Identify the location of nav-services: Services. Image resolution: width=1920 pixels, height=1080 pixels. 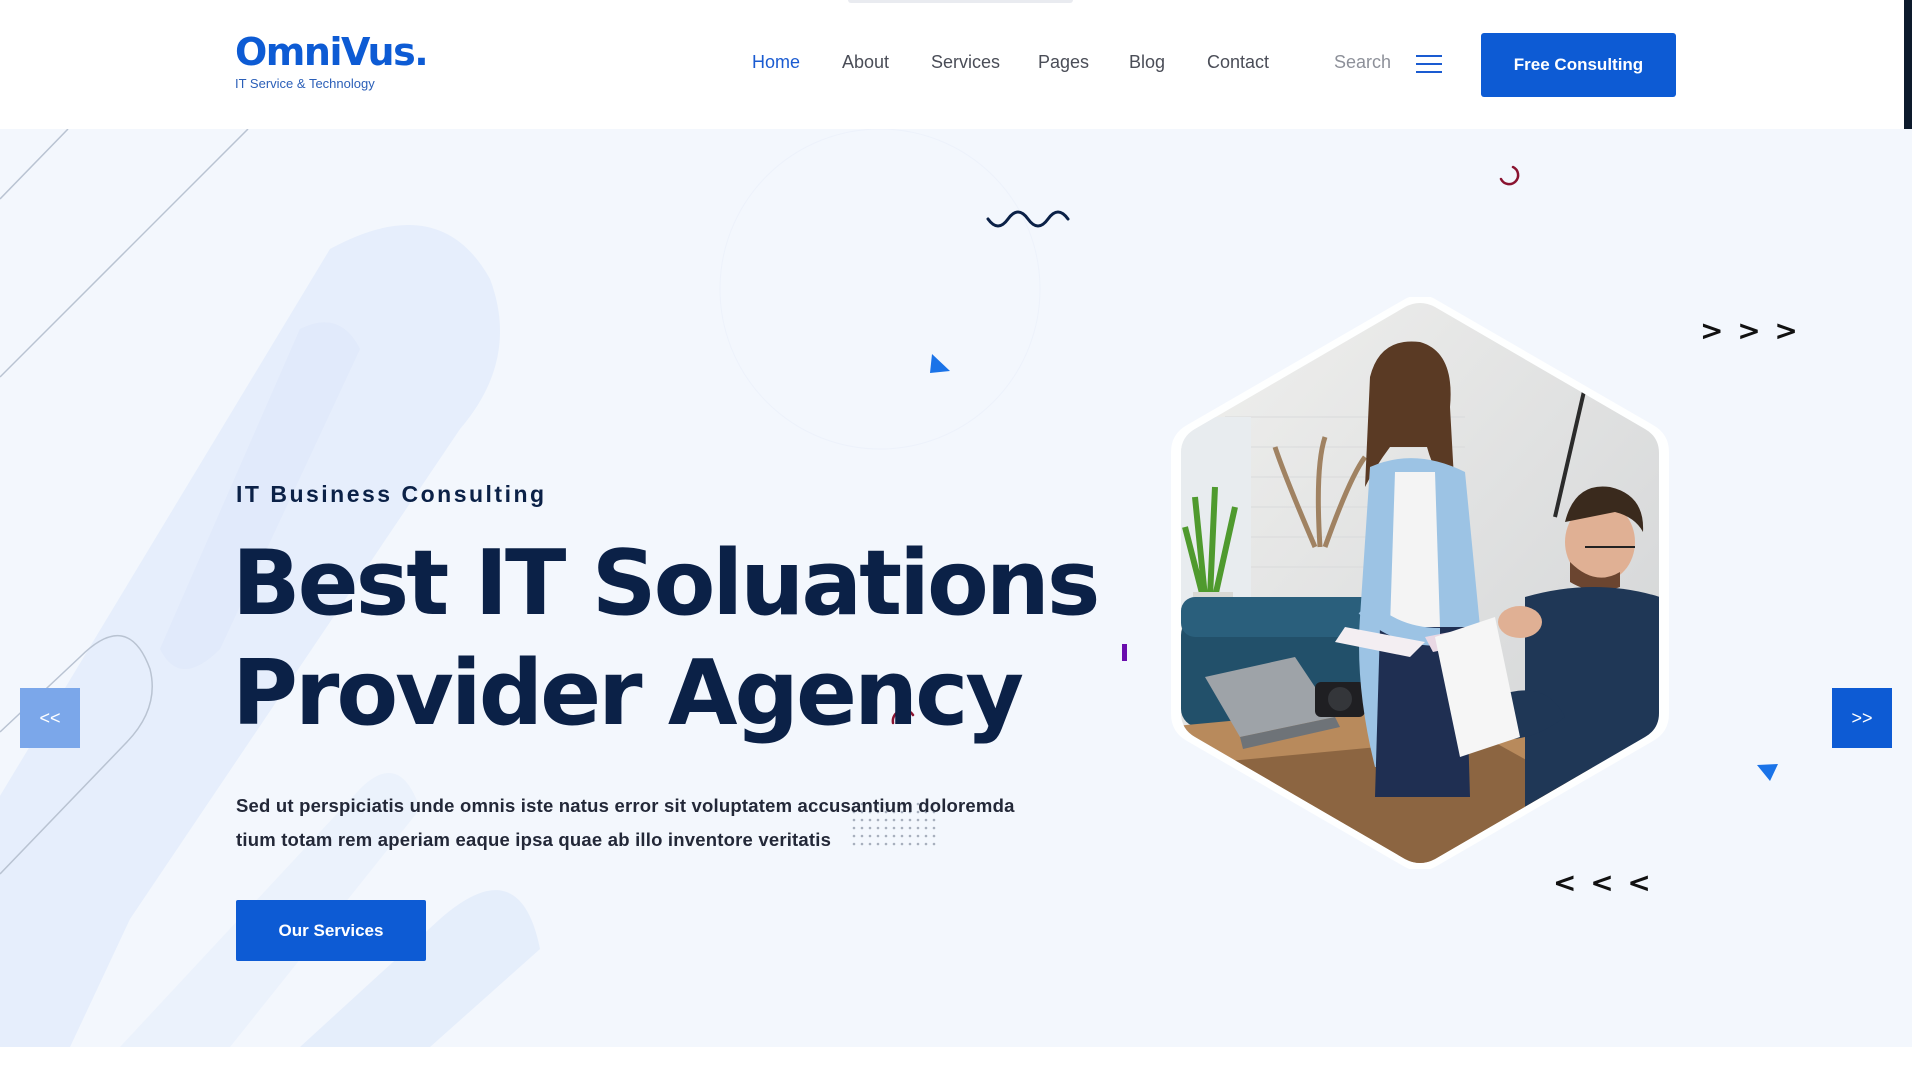
(965, 62).